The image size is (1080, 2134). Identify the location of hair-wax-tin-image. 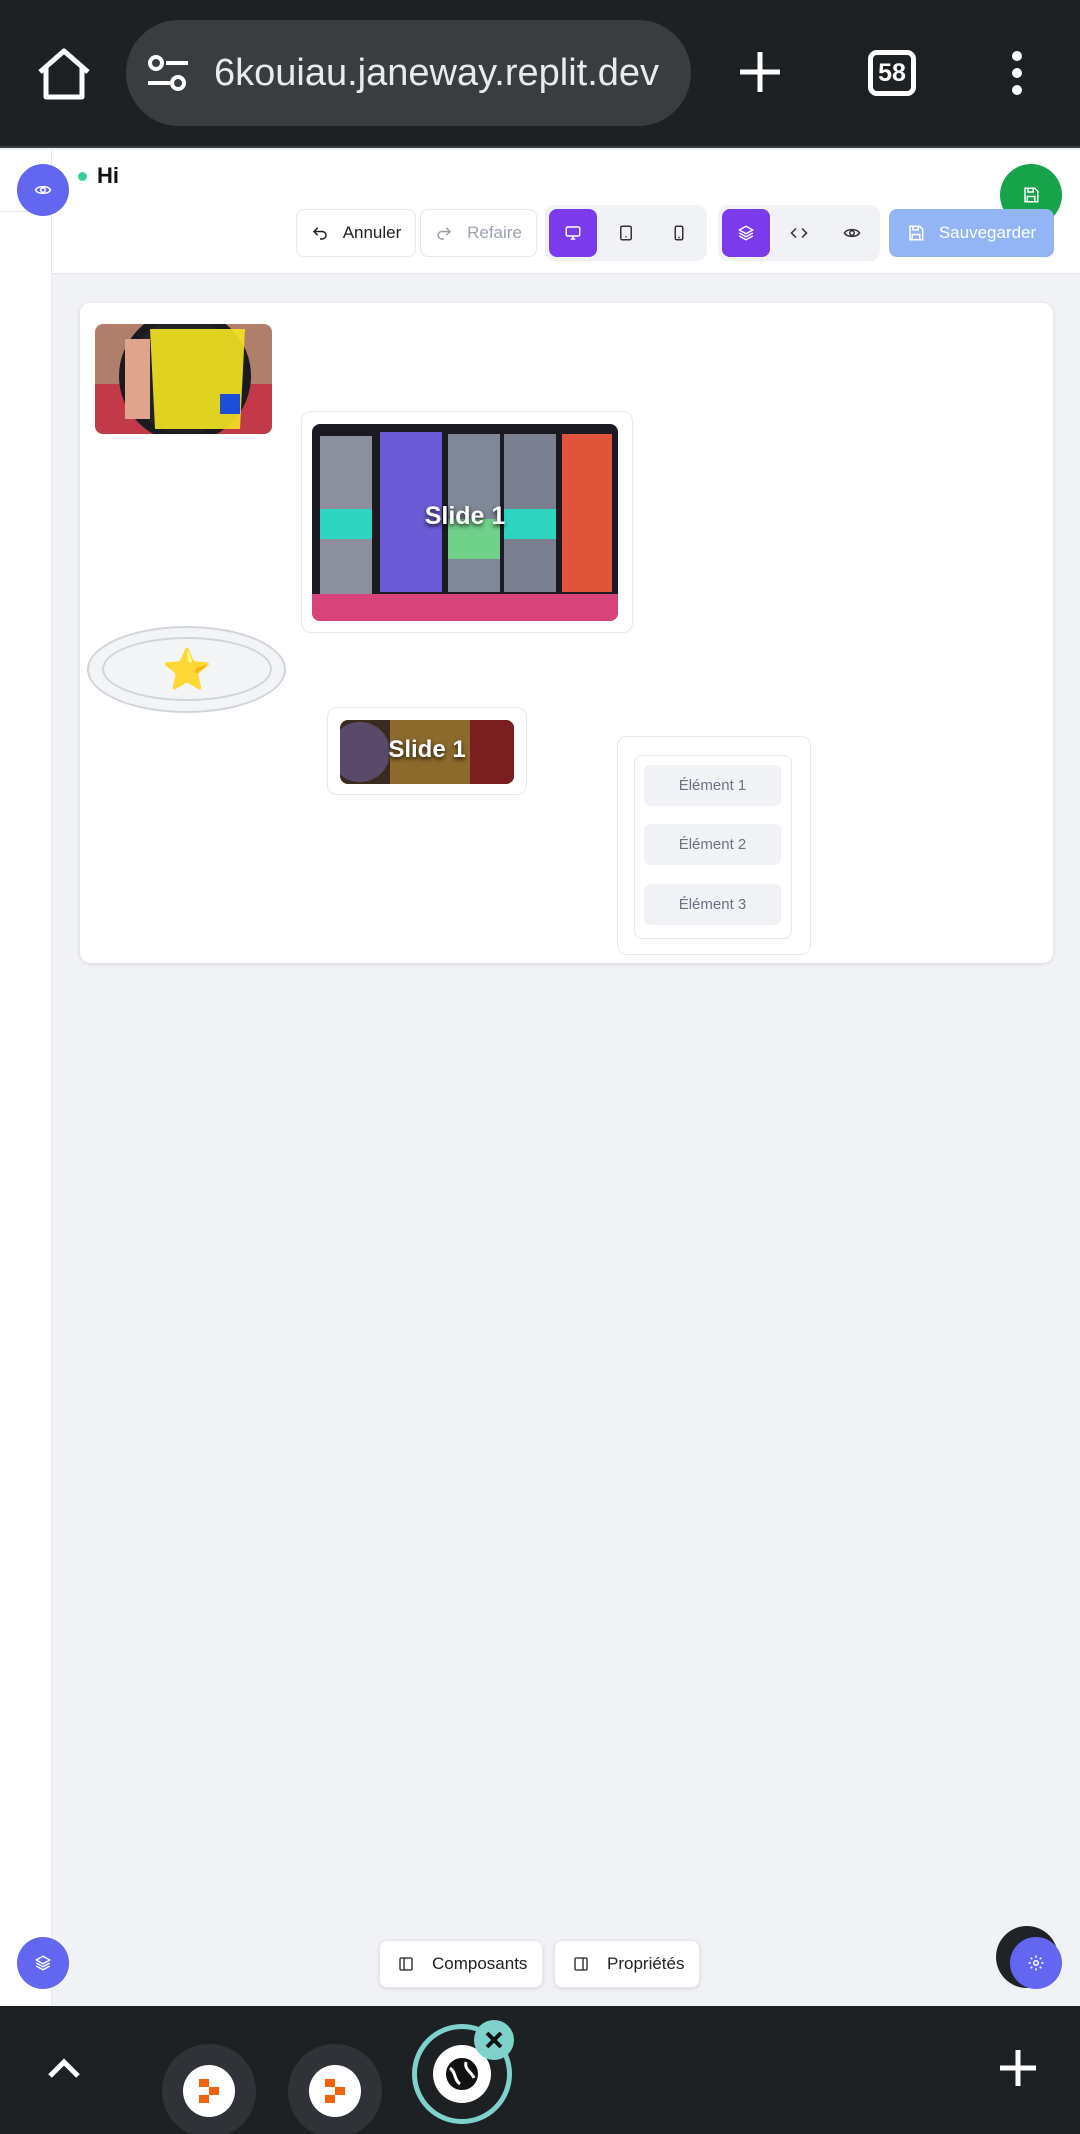
(183, 379).